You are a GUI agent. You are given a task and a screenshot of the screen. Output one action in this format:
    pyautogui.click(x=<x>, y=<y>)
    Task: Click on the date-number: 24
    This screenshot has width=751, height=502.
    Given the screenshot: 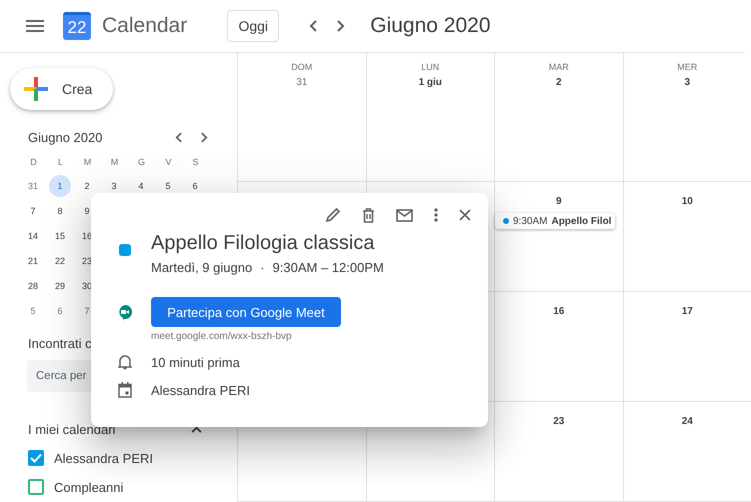 What is the action you would take?
    pyautogui.click(x=687, y=421)
    